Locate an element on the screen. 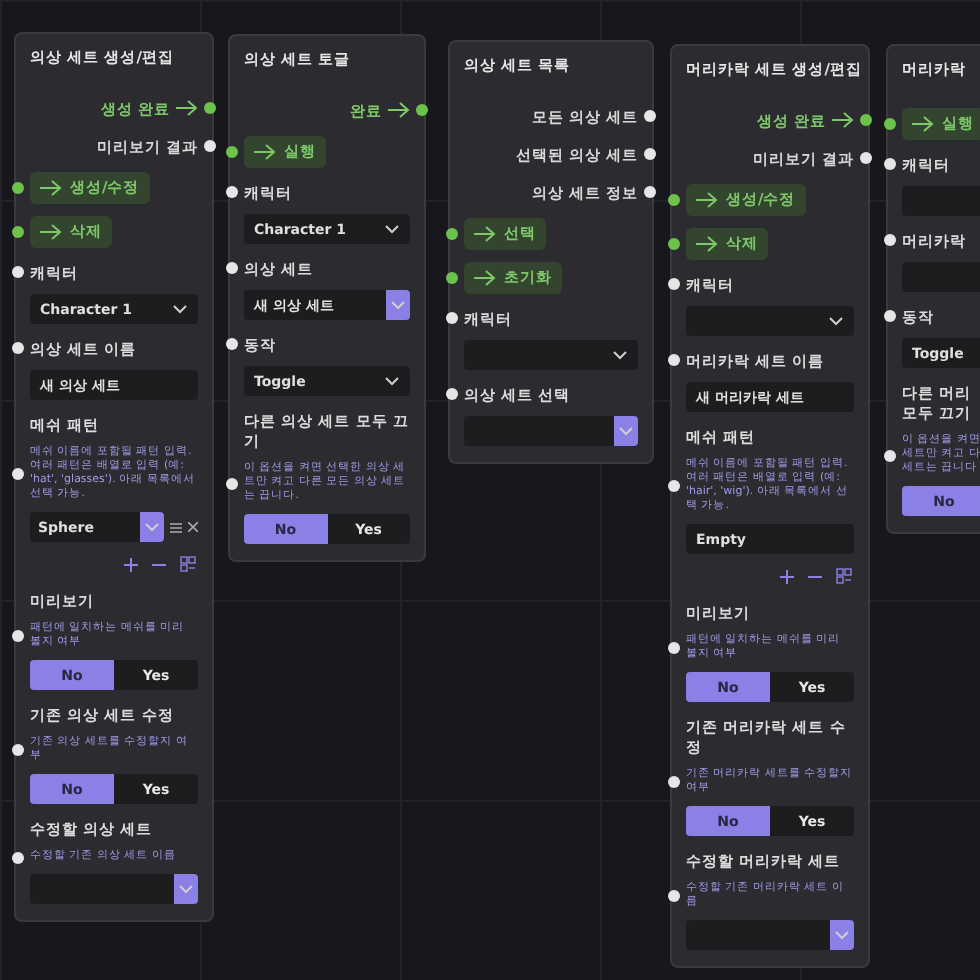 Image resolution: width=980 pixels, height=980 pixels. menu-icon is located at coordinates (176, 527).